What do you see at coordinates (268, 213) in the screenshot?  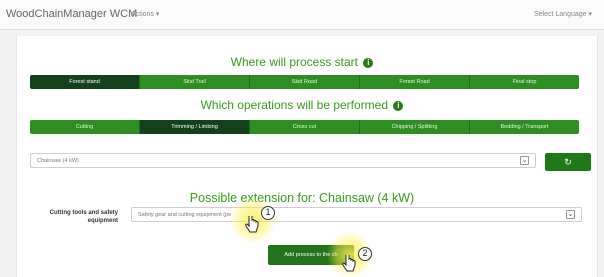 I see `step-marker-1: 1` at bounding box center [268, 213].